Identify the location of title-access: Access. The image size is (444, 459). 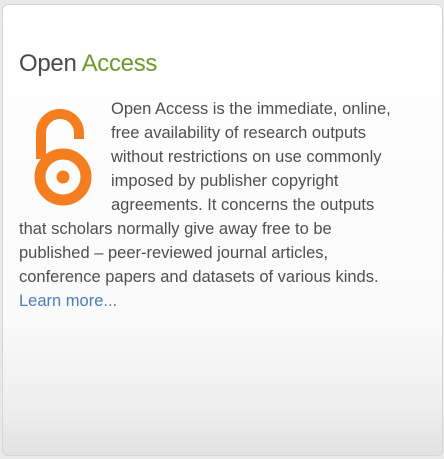
(119, 63).